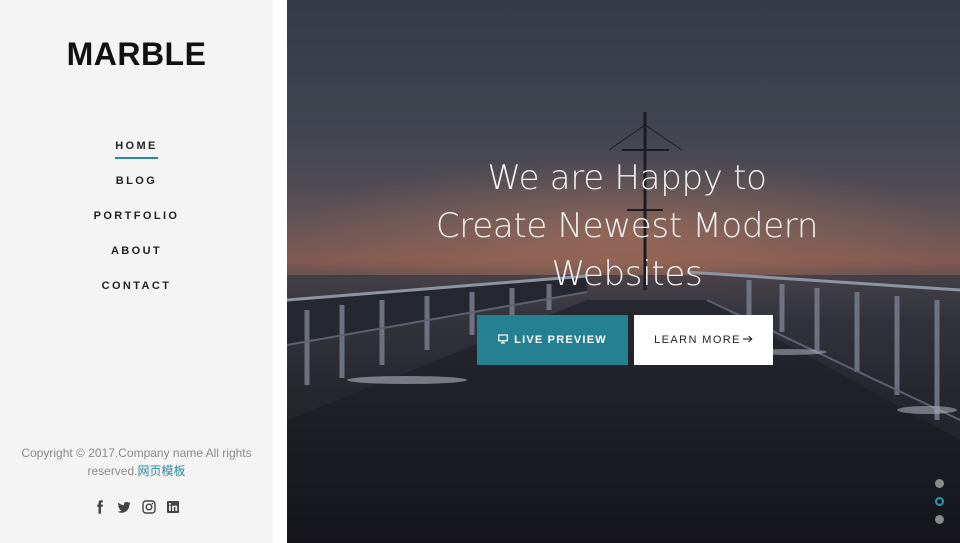 This screenshot has height=543, width=960. I want to click on nav-item-label: BLOG, so click(136, 181).